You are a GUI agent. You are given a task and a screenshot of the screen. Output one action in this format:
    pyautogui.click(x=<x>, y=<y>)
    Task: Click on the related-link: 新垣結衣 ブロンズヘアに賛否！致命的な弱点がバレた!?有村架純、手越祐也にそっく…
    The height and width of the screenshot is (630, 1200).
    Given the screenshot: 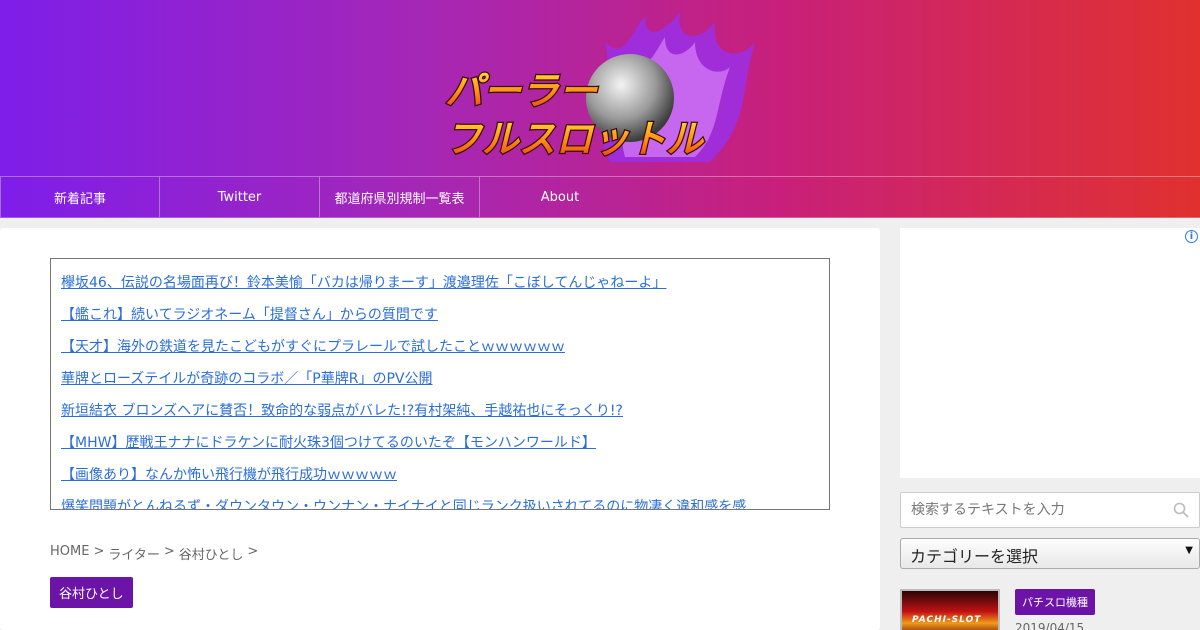 What is the action you would take?
    pyautogui.click(x=440, y=411)
    